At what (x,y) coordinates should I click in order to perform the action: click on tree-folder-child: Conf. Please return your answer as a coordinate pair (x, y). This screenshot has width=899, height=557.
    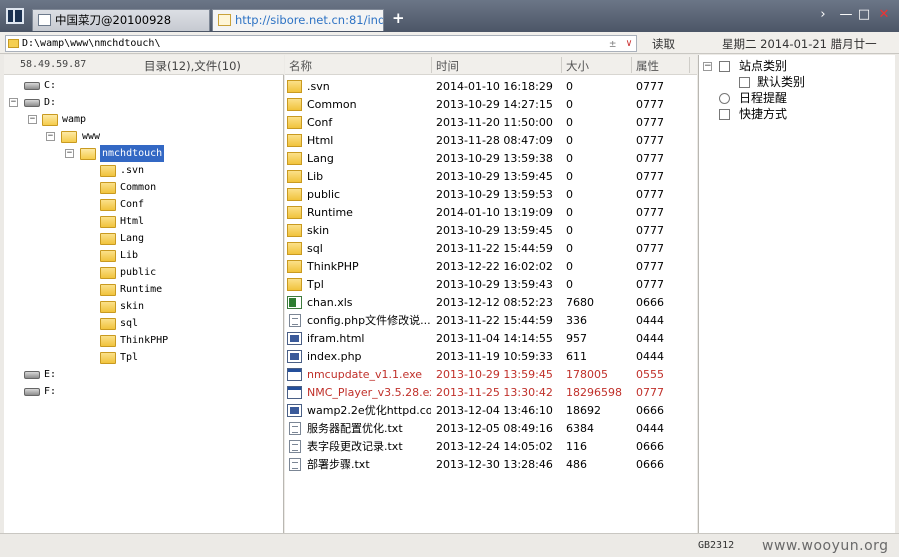
    Looking at the image, I should click on (144, 204).